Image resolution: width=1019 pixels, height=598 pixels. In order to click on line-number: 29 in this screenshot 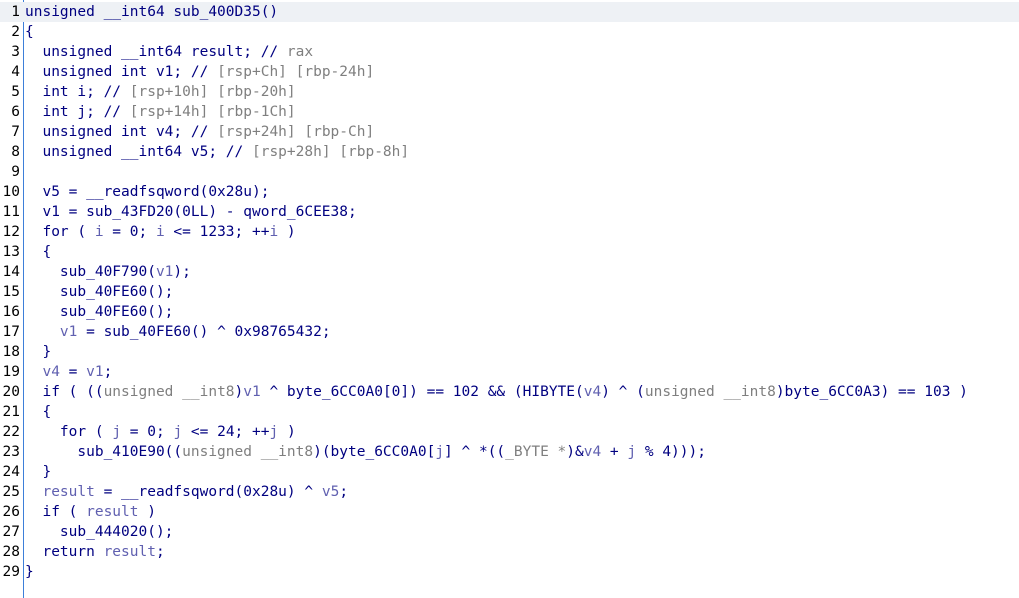, I will do `click(11, 572)`.